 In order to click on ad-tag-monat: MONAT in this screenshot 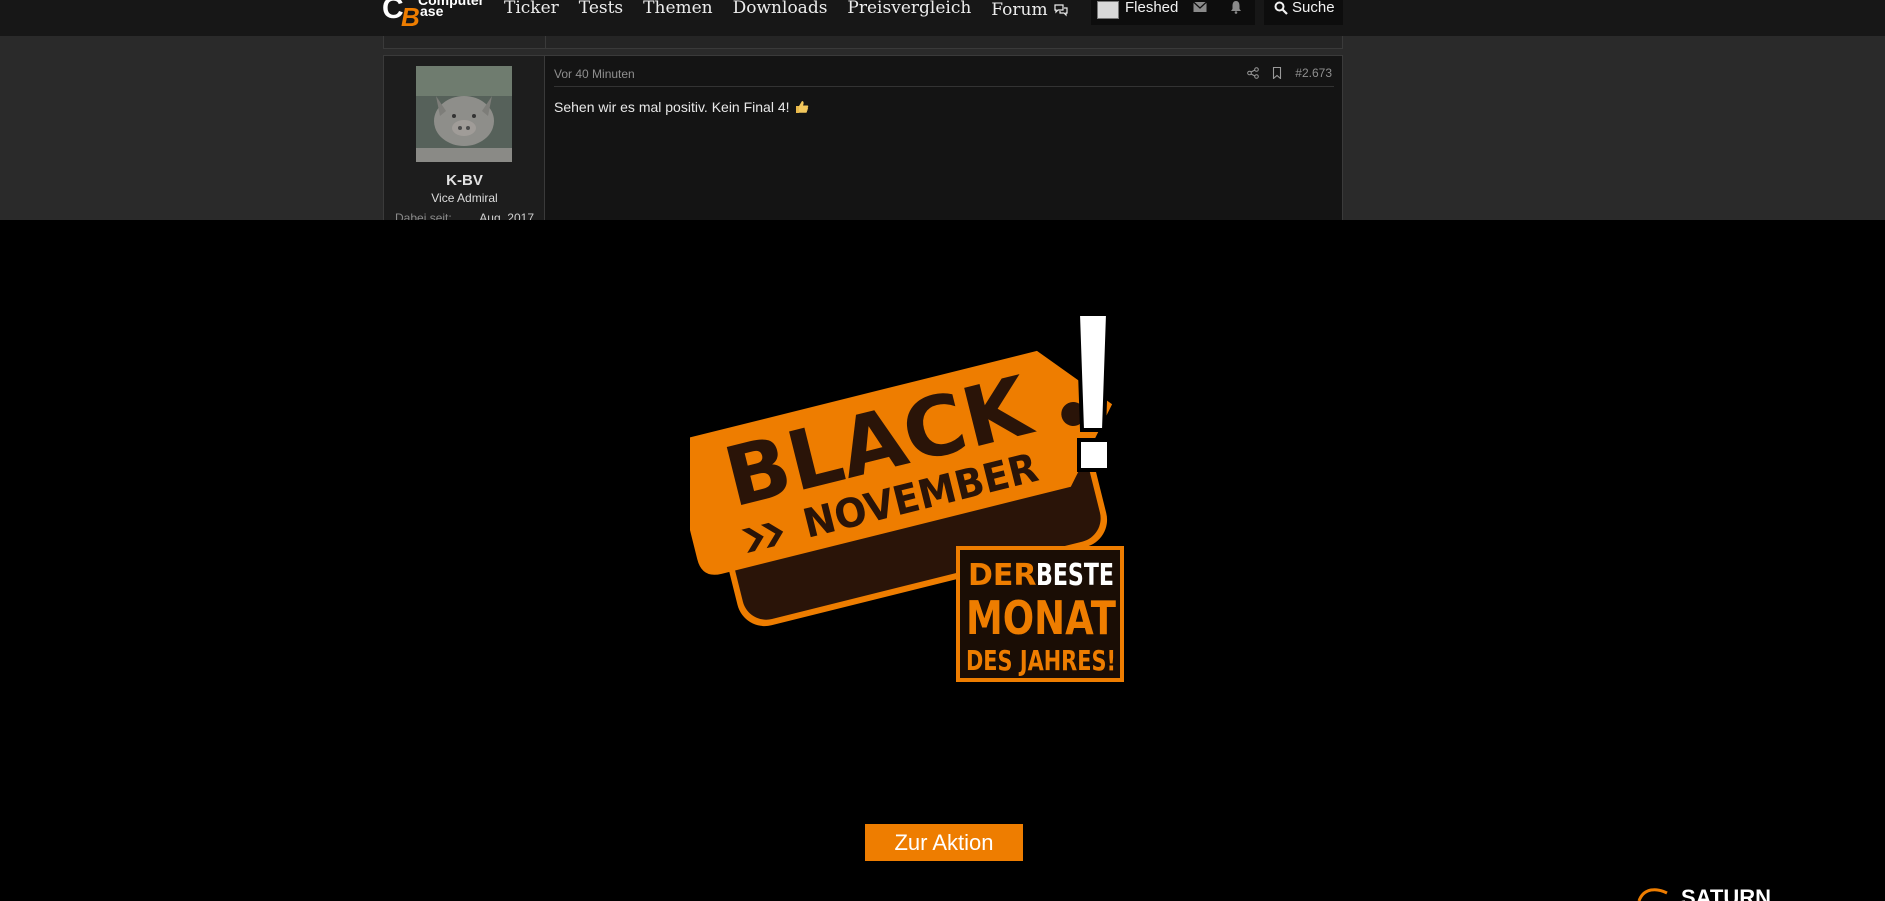, I will do `click(1041, 618)`.